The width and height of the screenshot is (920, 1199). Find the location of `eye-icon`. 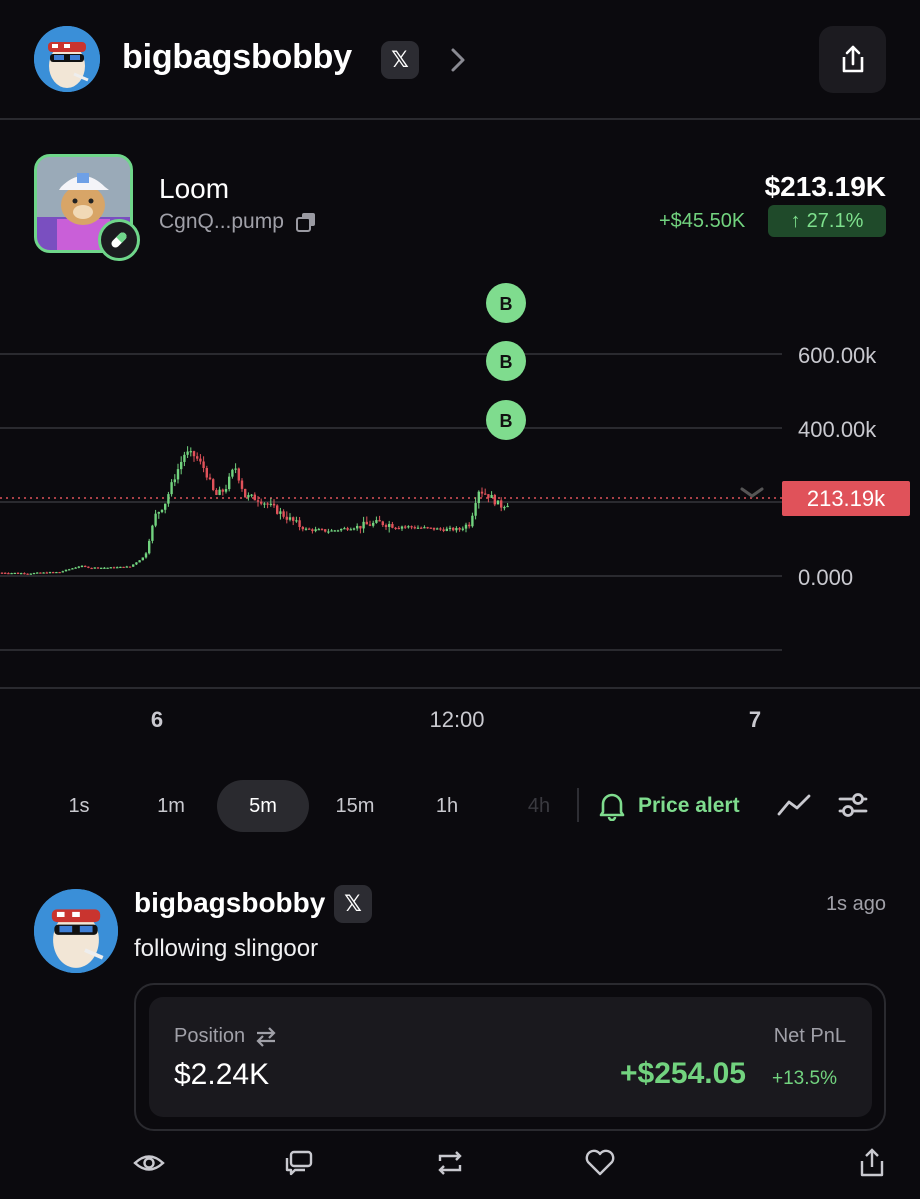

eye-icon is located at coordinates (149, 1163).